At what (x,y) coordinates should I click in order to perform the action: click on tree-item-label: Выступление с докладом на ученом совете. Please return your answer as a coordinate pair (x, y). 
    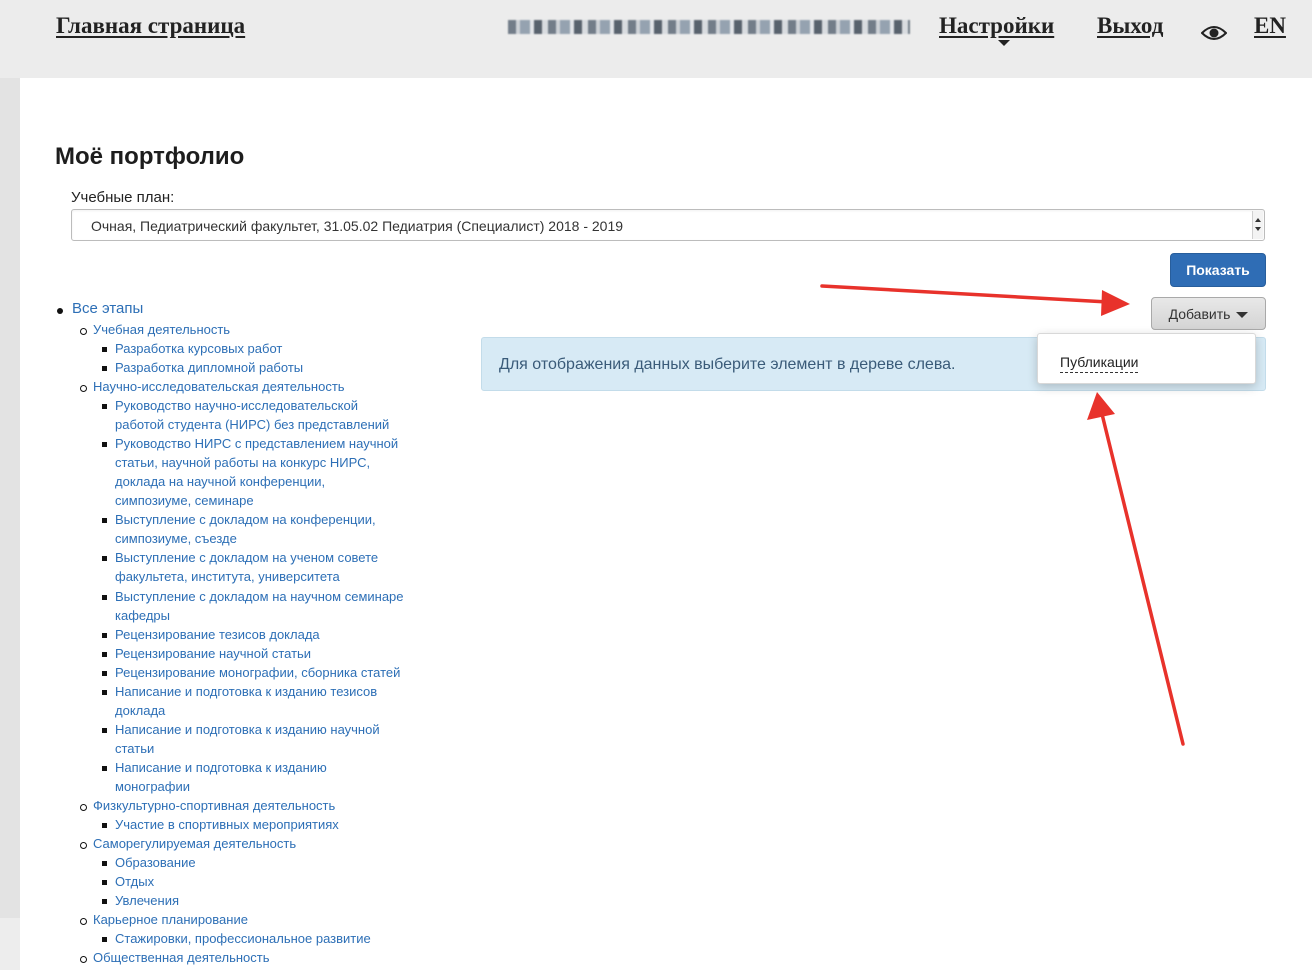
    Looking at the image, I should click on (247, 557).